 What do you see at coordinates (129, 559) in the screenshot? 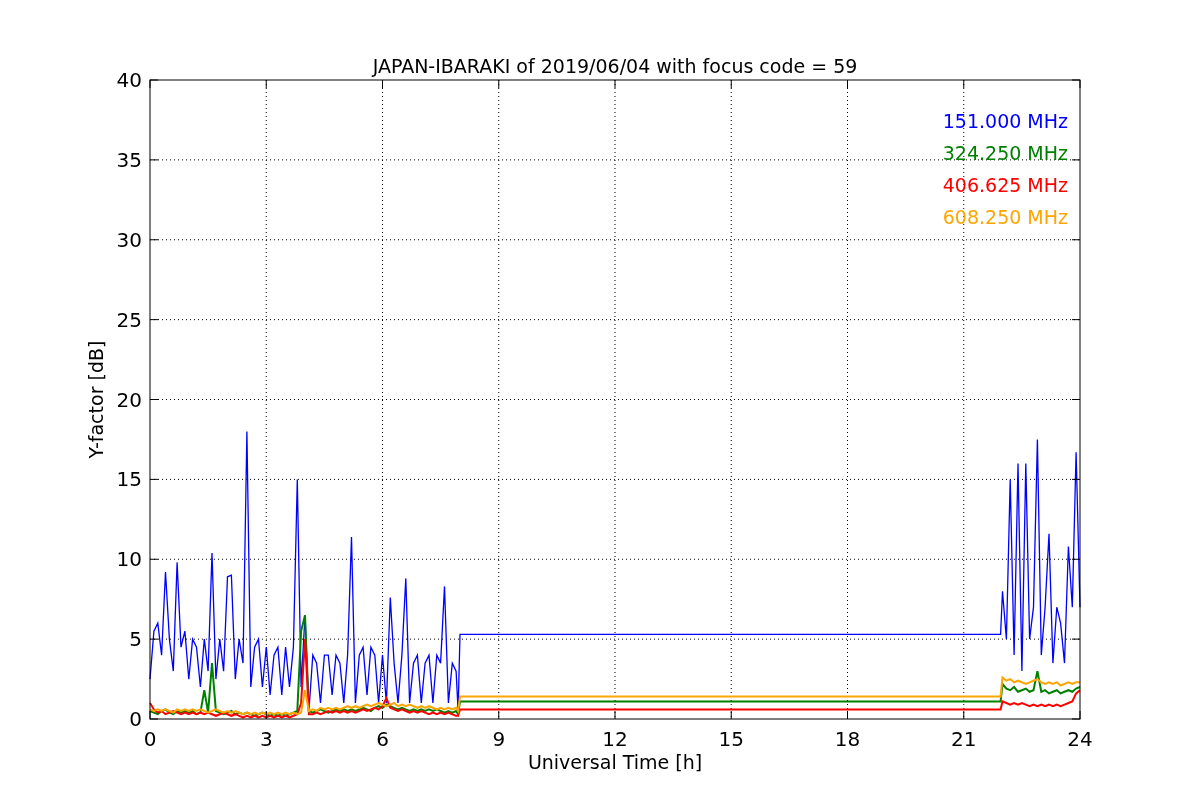
I see `y-tick-label: 10` at bounding box center [129, 559].